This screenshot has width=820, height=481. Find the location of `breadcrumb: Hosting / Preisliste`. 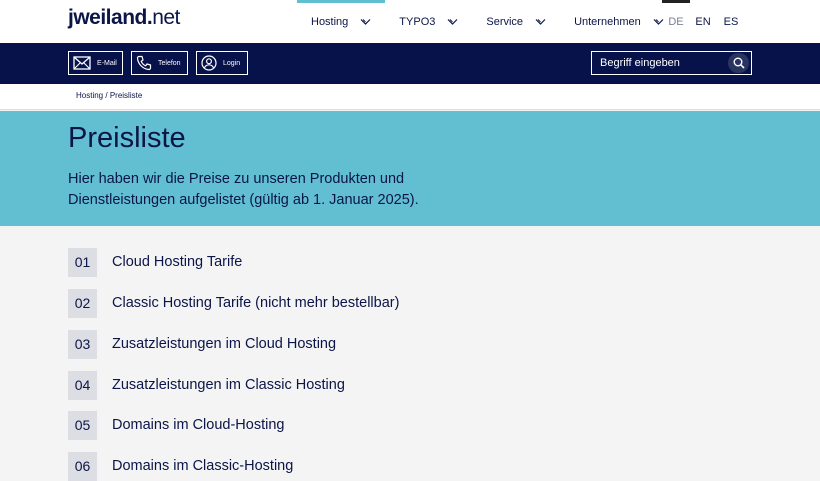

breadcrumb: Hosting / Preisliste is located at coordinates (109, 95).